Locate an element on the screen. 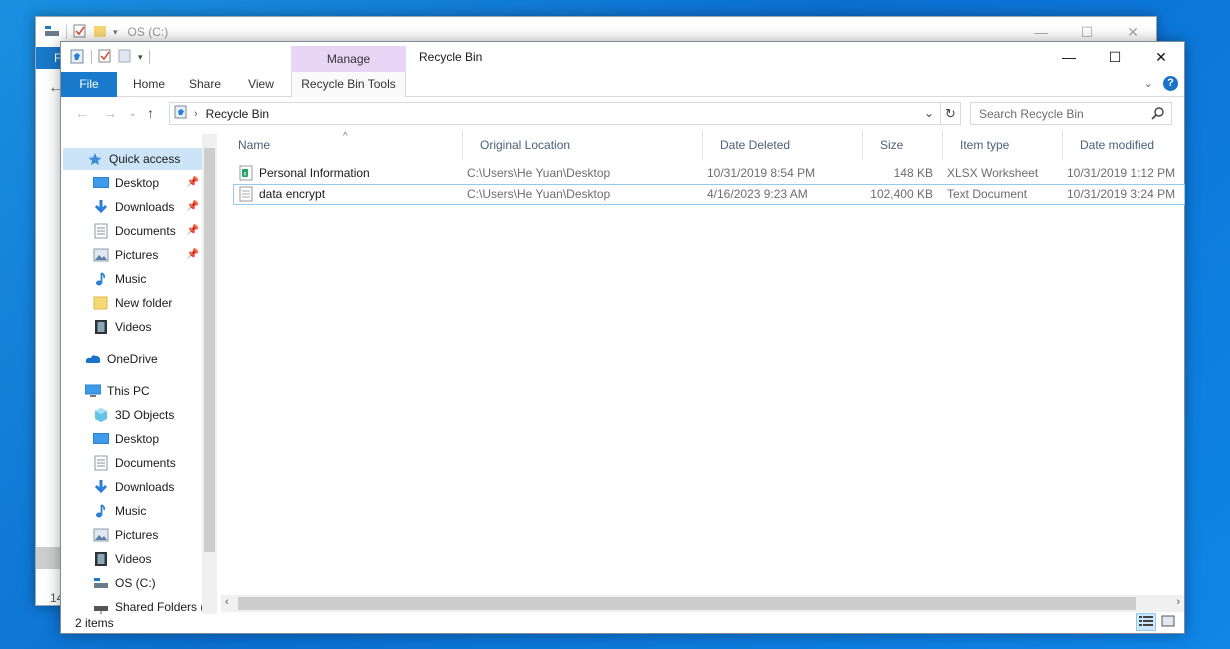 This screenshot has height=649, width=1230. forward-arrow-icon: → is located at coordinates (110, 113).